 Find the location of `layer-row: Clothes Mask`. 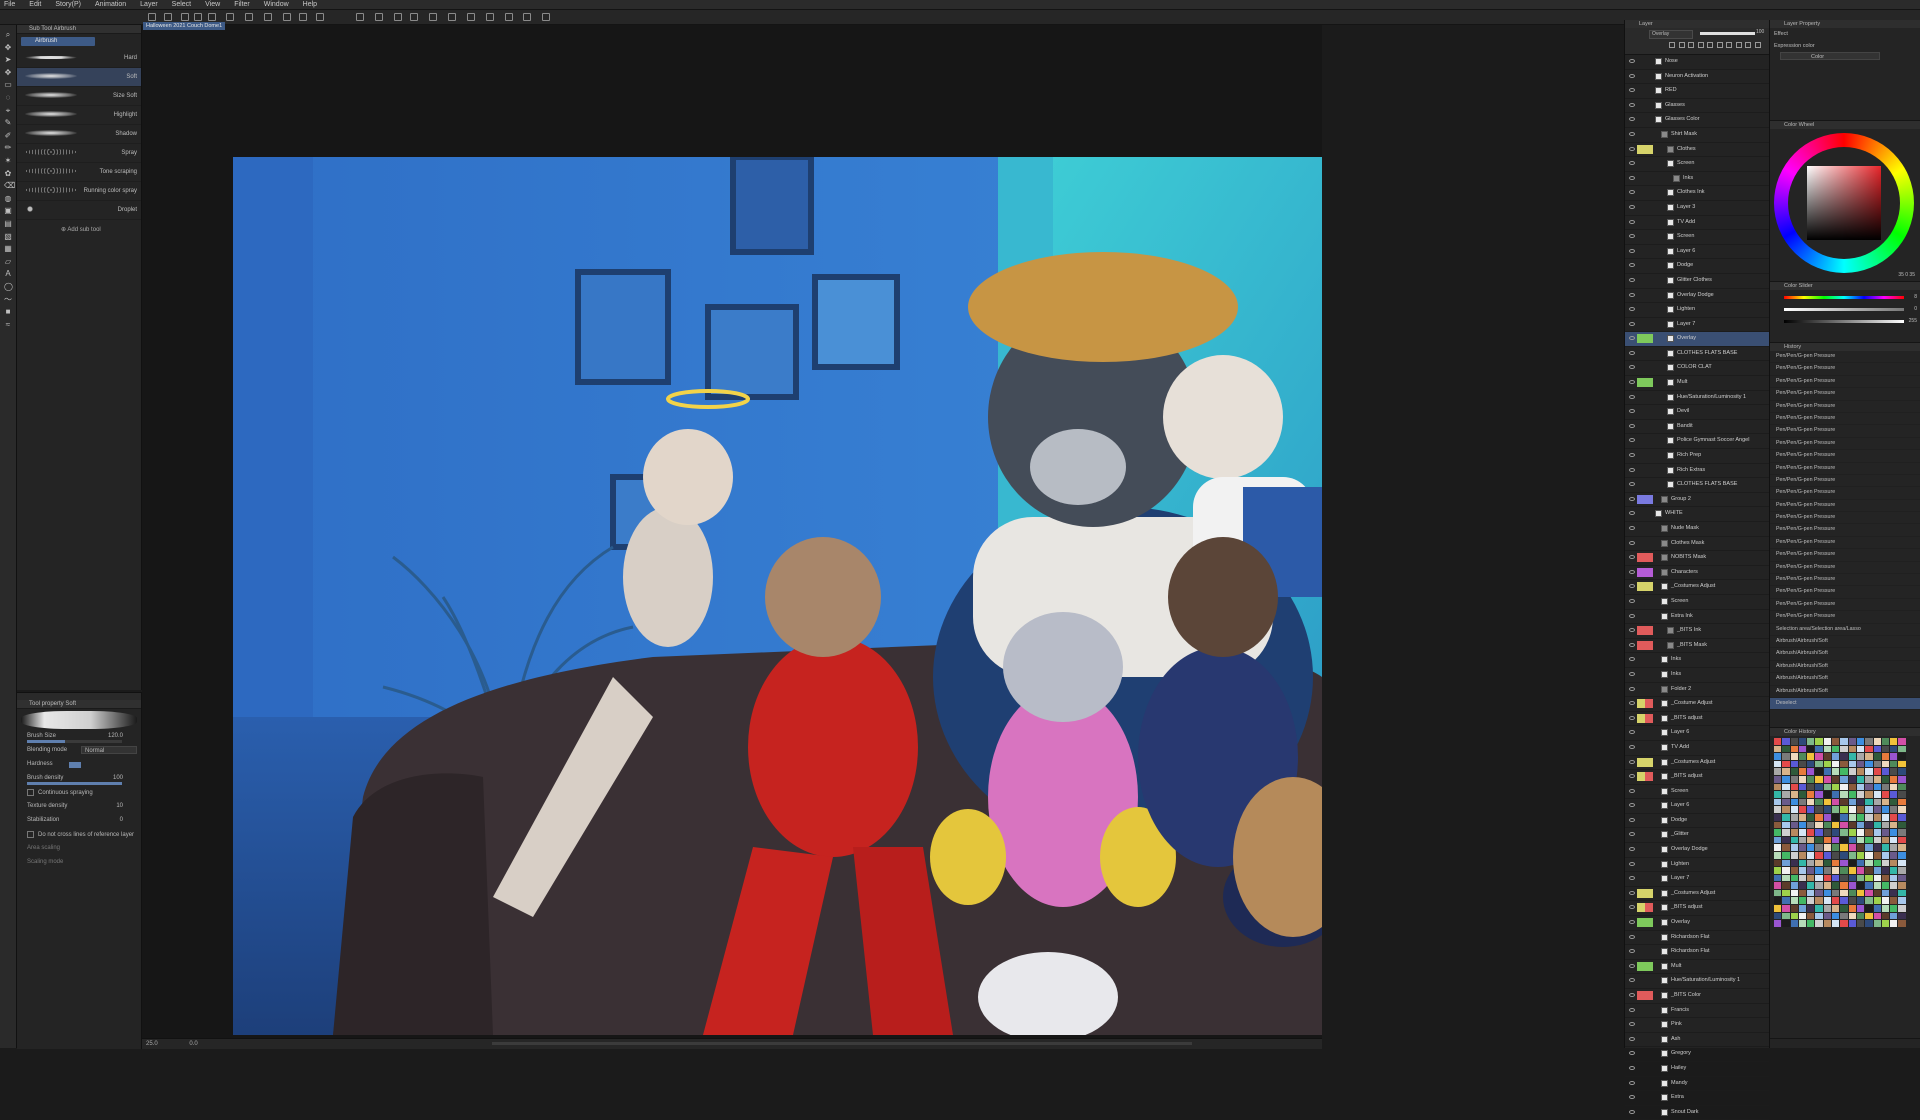

layer-row: Clothes Mask is located at coordinates (1697, 544).